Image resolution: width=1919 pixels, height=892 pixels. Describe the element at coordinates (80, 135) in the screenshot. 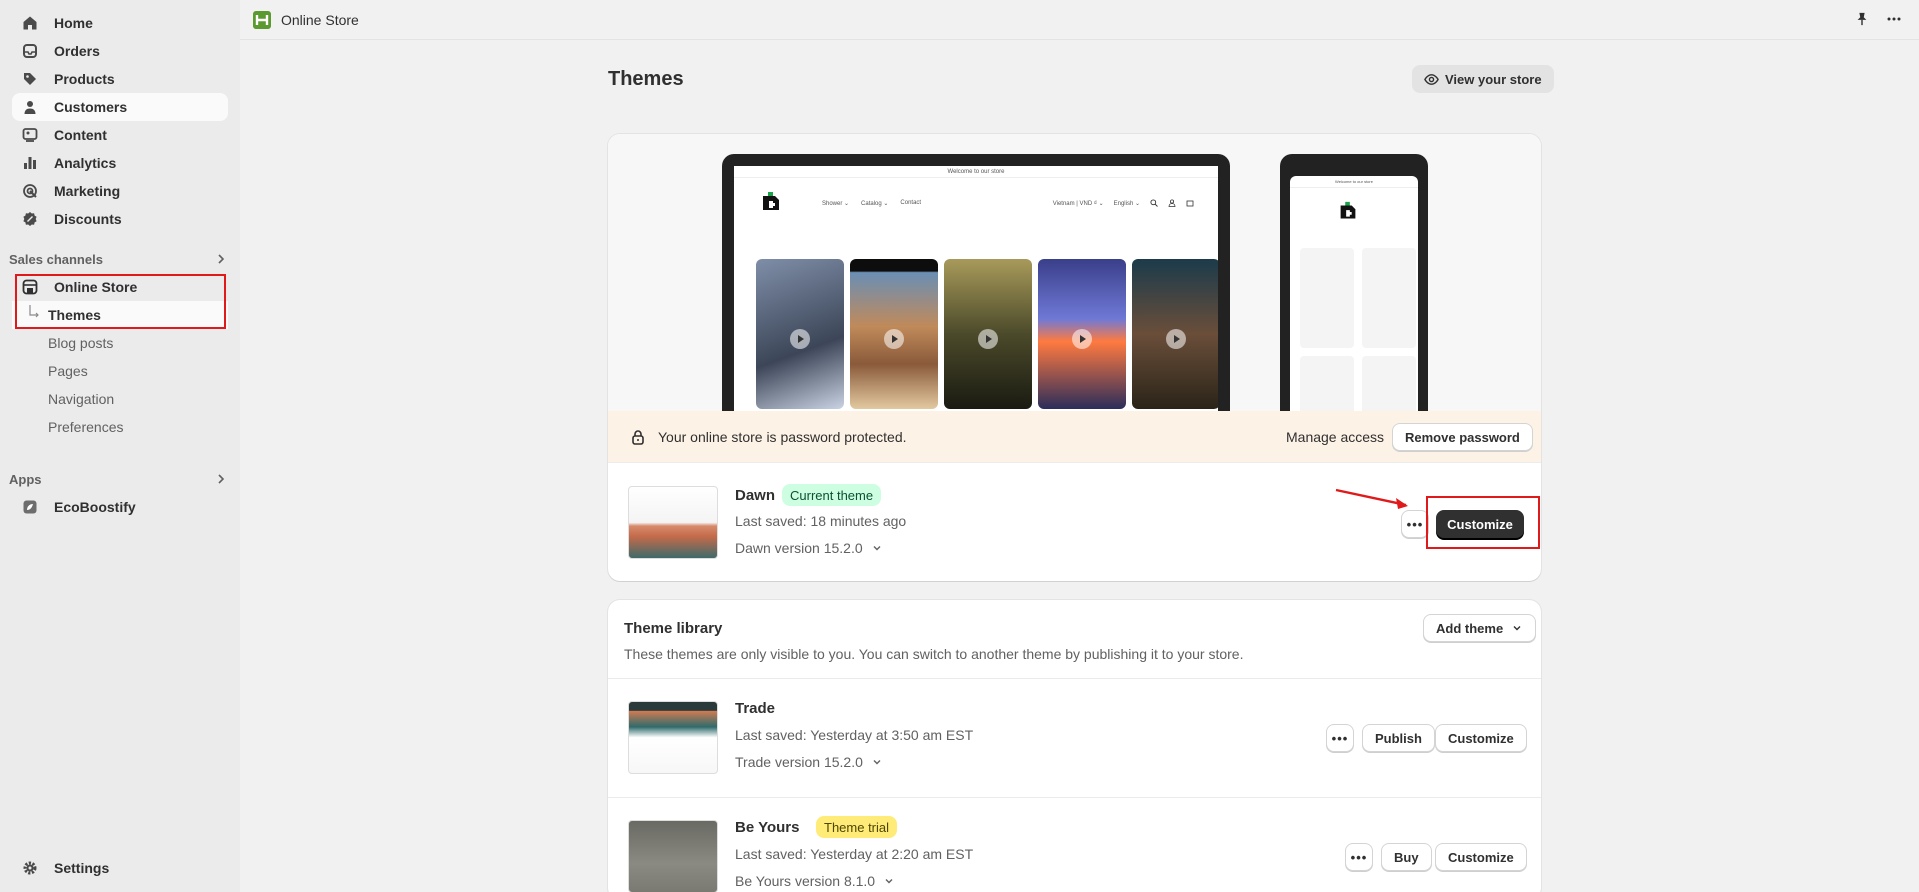

I see `sidebar-item-label: Content` at that location.